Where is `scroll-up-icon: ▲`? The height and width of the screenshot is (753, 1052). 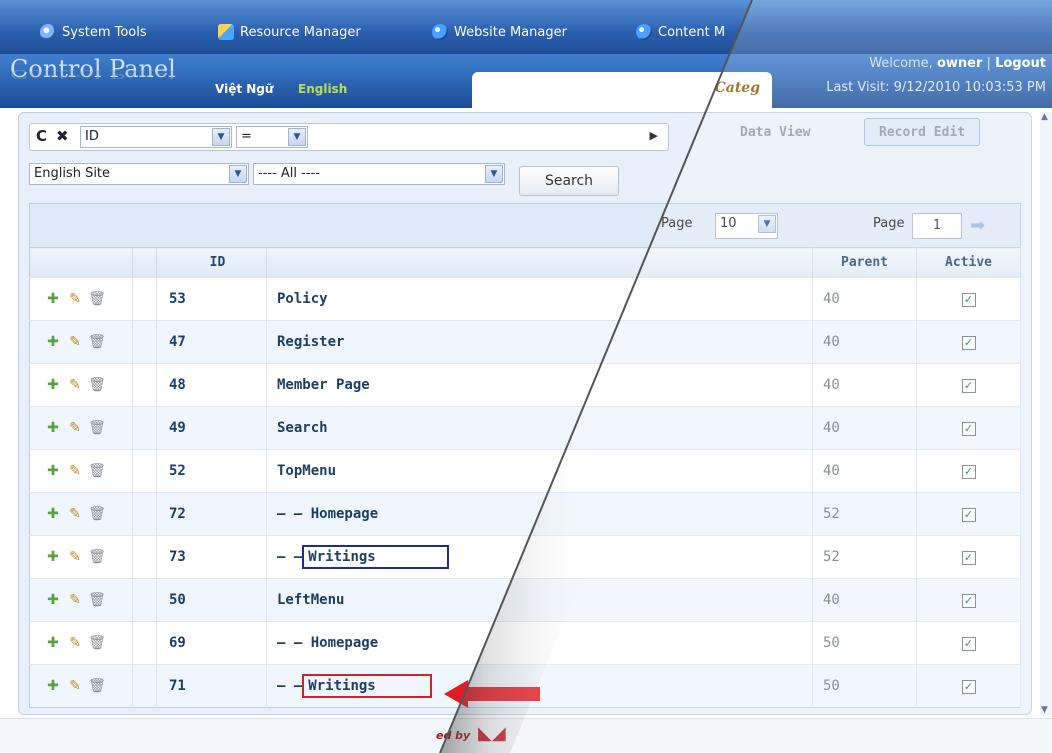 scroll-up-icon: ▲ is located at coordinates (1044, 117).